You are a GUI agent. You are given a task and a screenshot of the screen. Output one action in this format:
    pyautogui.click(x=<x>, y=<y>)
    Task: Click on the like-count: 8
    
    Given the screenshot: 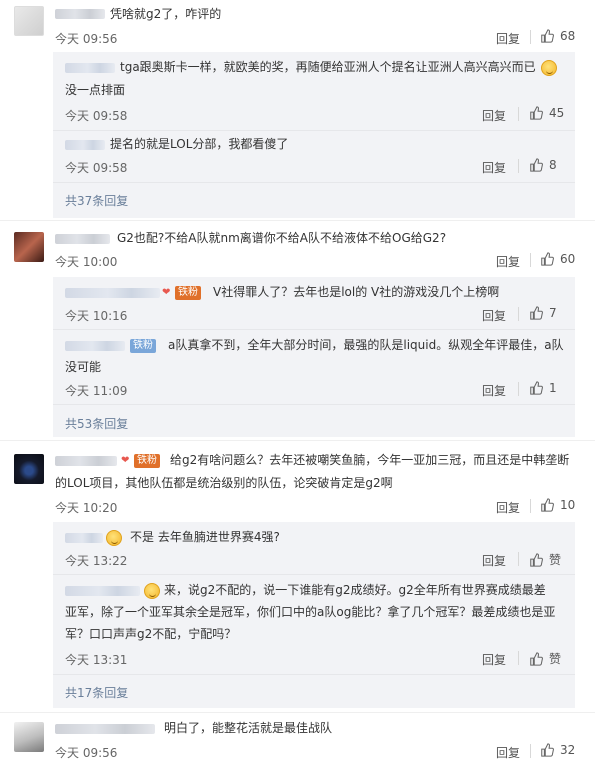 What is the action you would take?
    pyautogui.click(x=553, y=165)
    